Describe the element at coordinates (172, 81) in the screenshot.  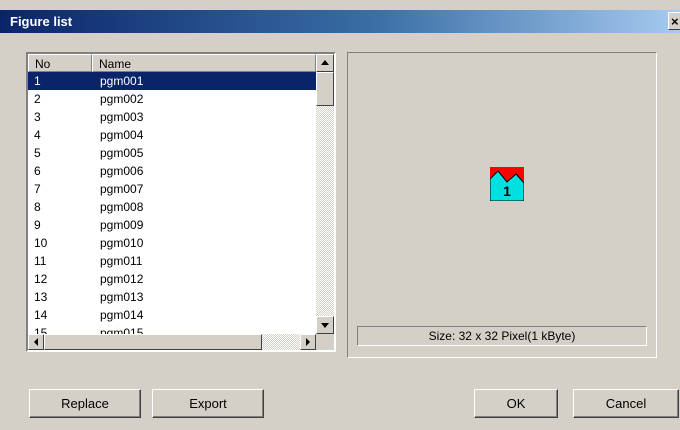
I see `list-item: 1 pgm001` at that location.